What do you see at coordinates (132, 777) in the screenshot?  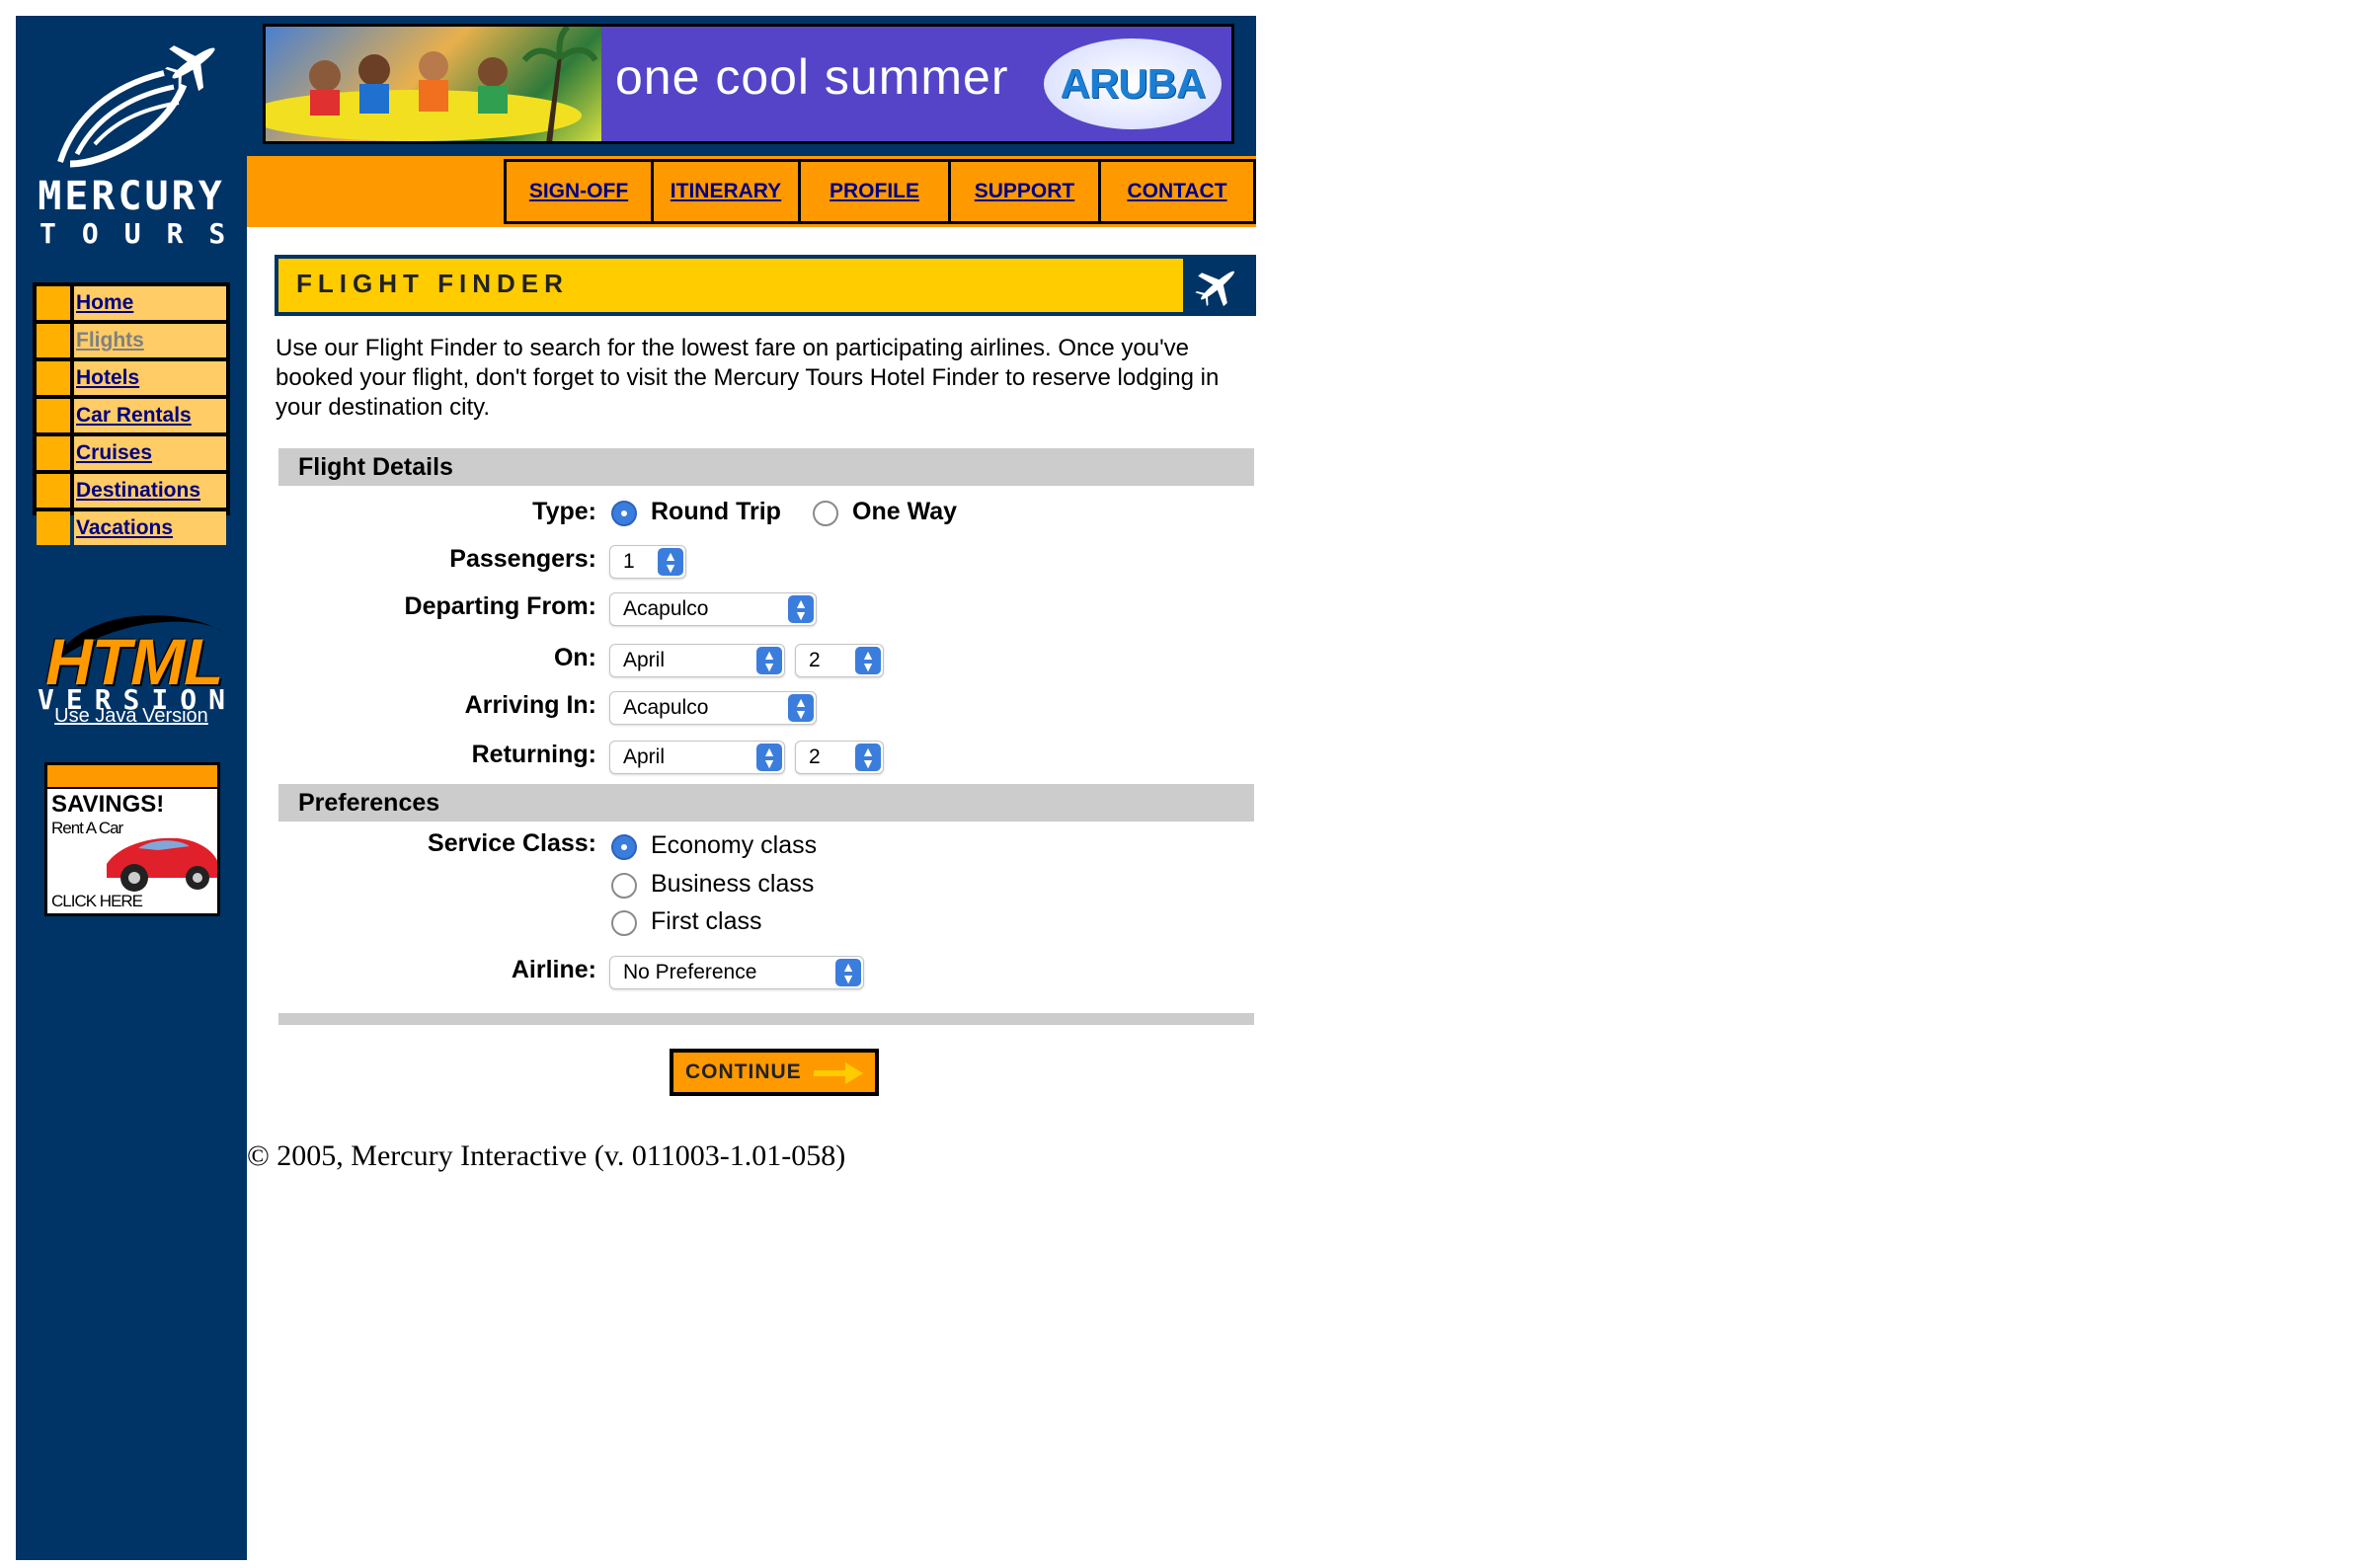 I see `savings-ad-bar` at bounding box center [132, 777].